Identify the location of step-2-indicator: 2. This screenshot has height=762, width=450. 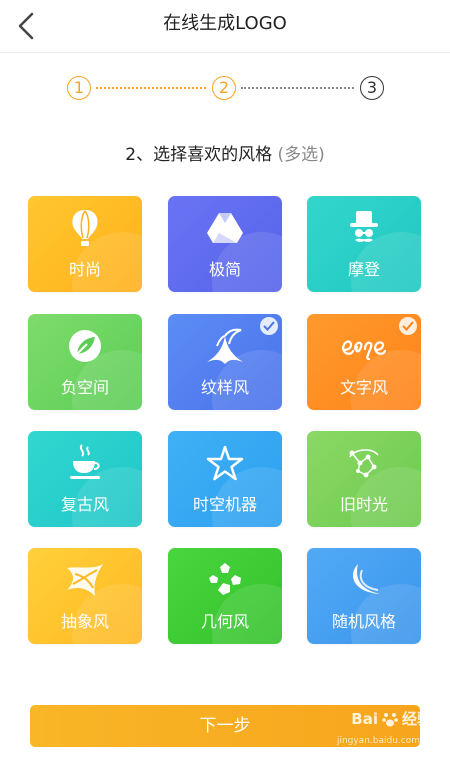
(224, 88).